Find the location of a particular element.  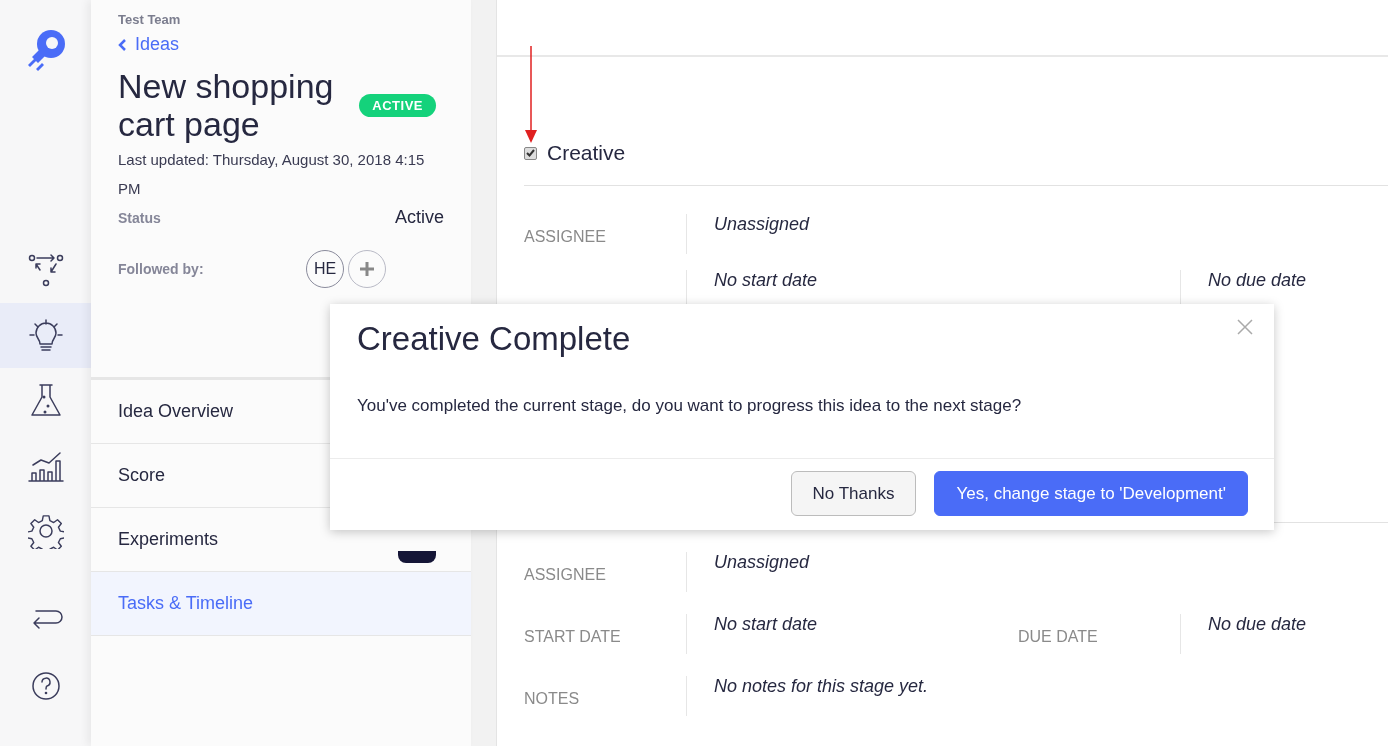

confirm-button: Yes, change stage to 'Development' is located at coordinates (1091, 493).